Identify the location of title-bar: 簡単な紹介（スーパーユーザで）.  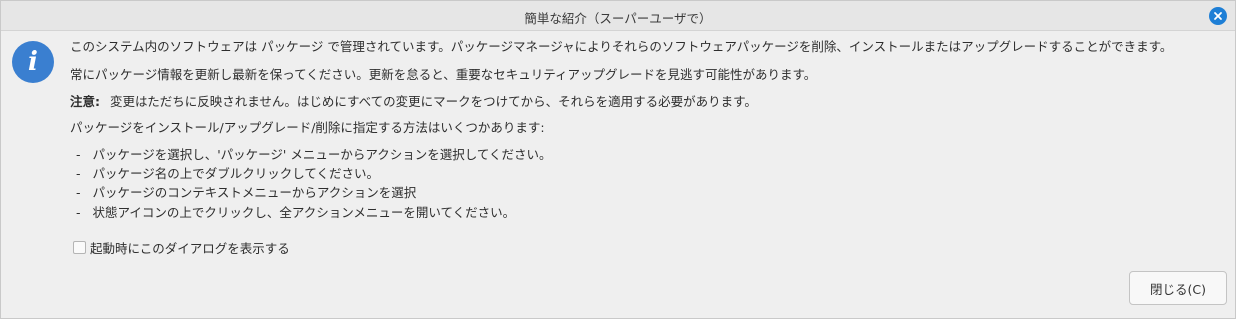
(618, 16).